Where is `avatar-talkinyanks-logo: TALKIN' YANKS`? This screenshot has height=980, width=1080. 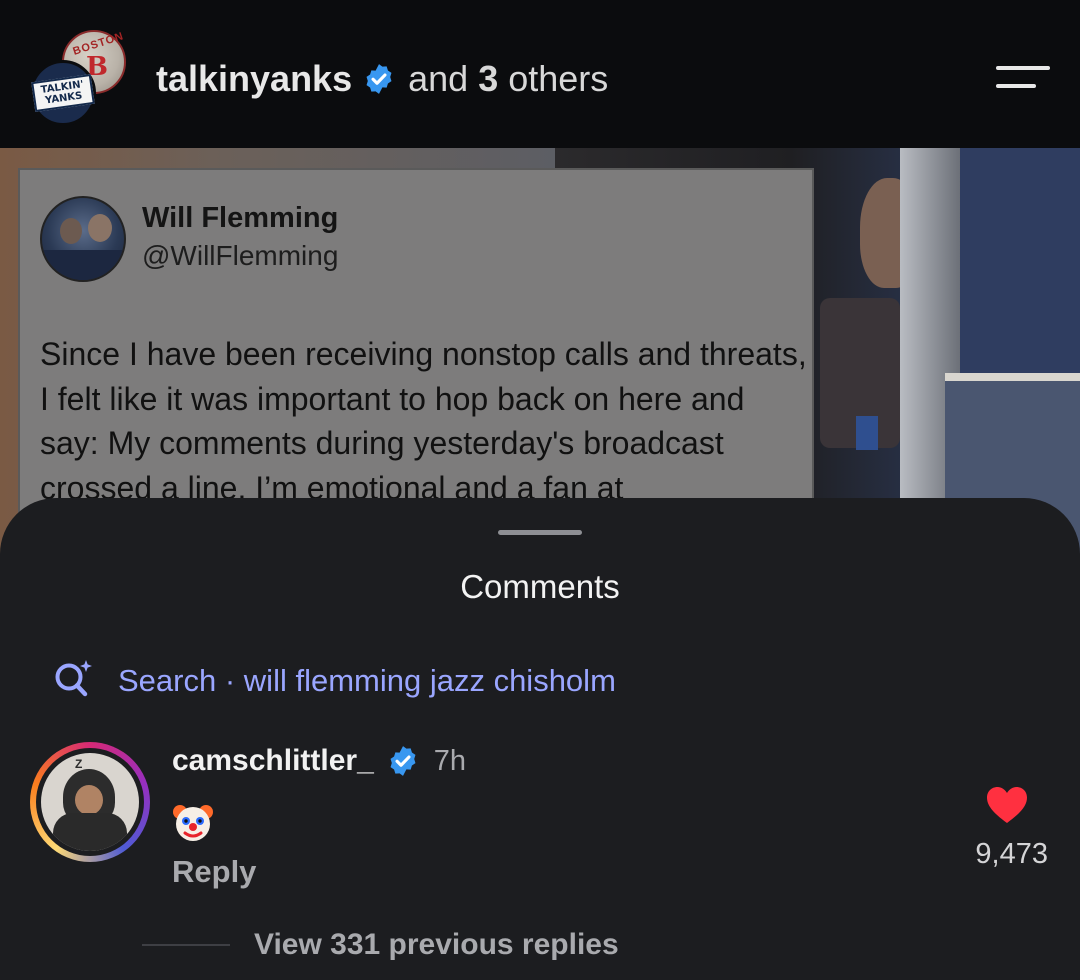
avatar-talkinyanks-logo: TALKIN' YANKS is located at coordinates (63, 93).